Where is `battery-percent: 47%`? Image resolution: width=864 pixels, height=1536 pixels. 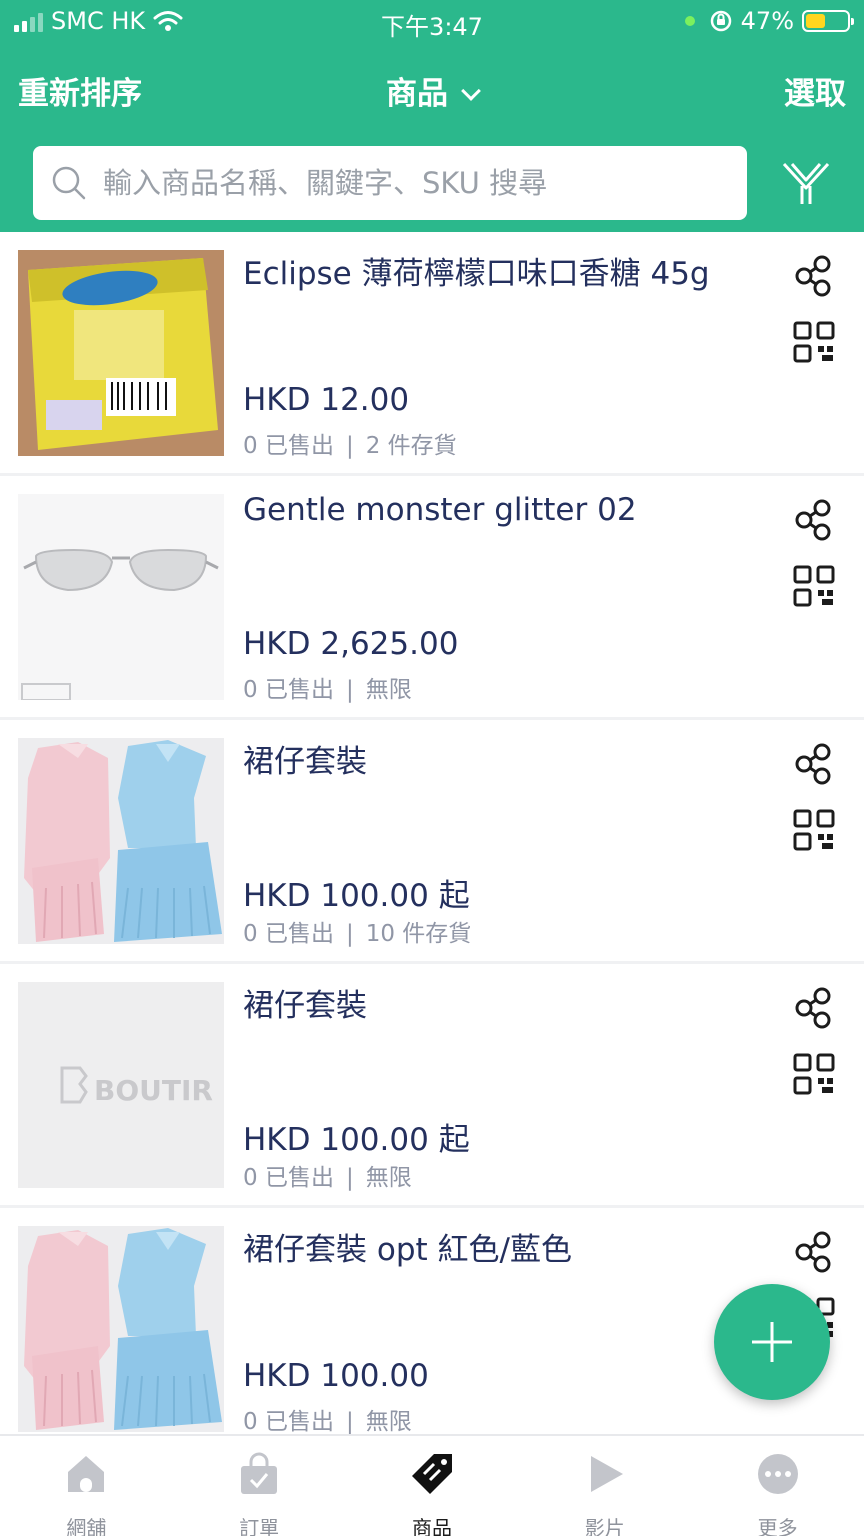 battery-percent: 47% is located at coordinates (767, 21).